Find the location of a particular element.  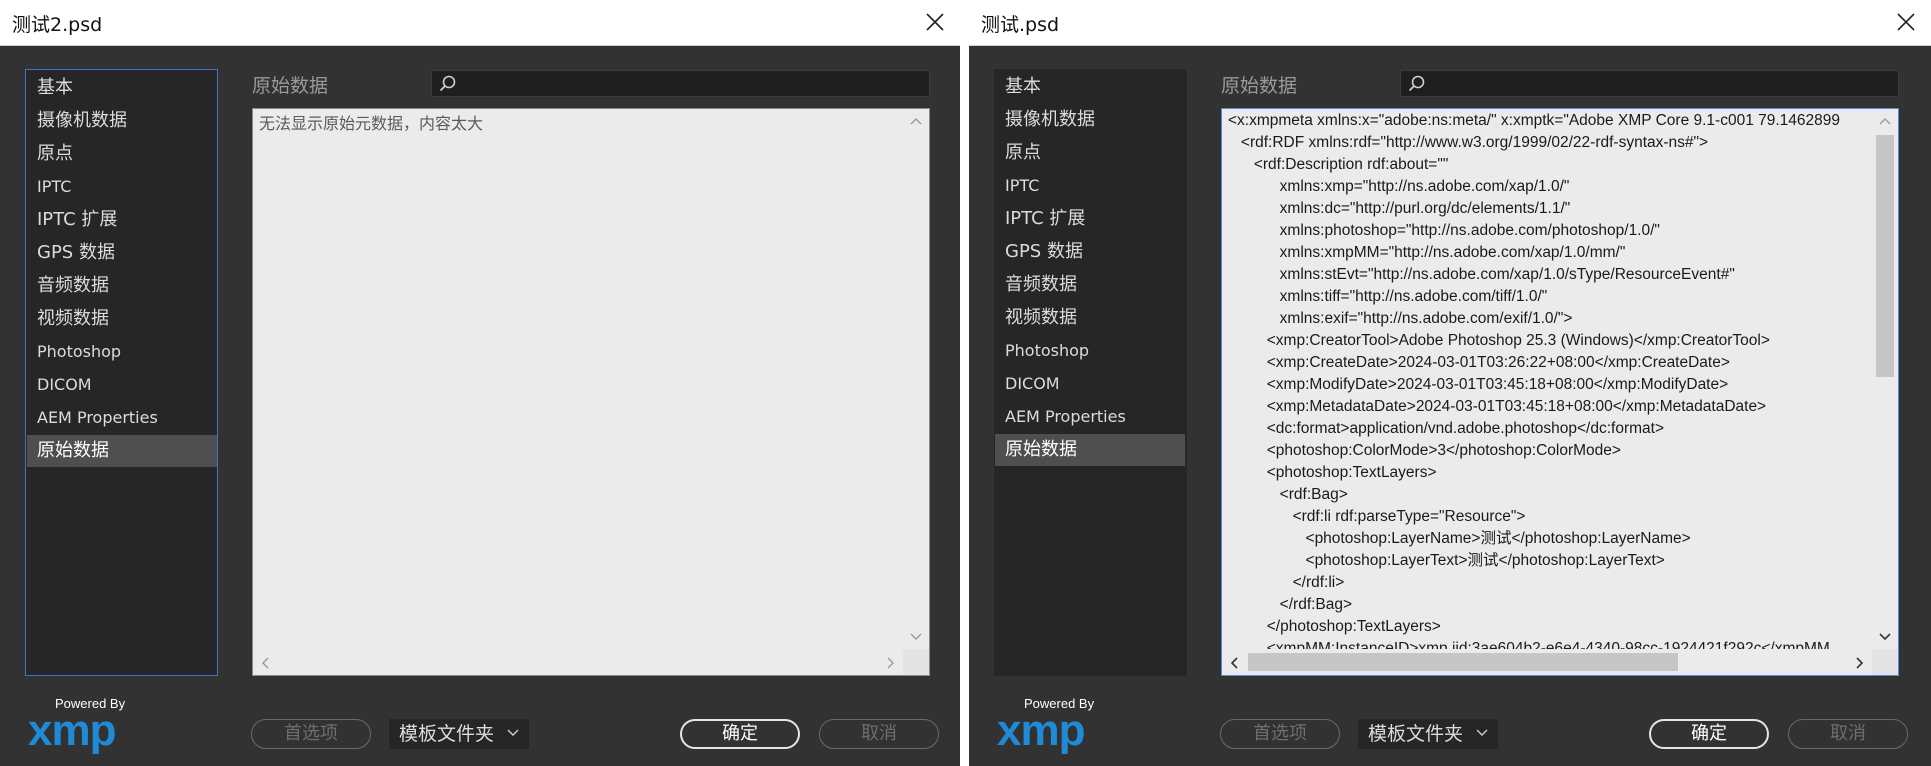

code-line: xmlns:xmp="http://ns.adobe.com/xap/1.0/" is located at coordinates (1399, 186).